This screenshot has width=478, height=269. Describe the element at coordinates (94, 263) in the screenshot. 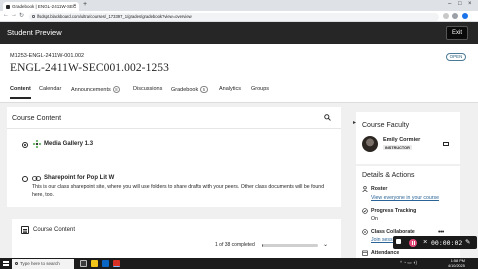

I see `file-explorer-icon` at that location.